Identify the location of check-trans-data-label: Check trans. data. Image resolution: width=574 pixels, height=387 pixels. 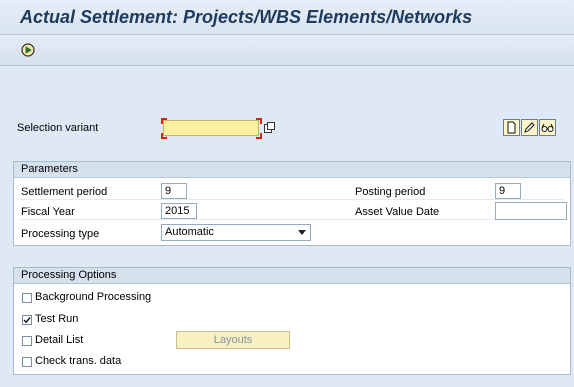
(78, 361).